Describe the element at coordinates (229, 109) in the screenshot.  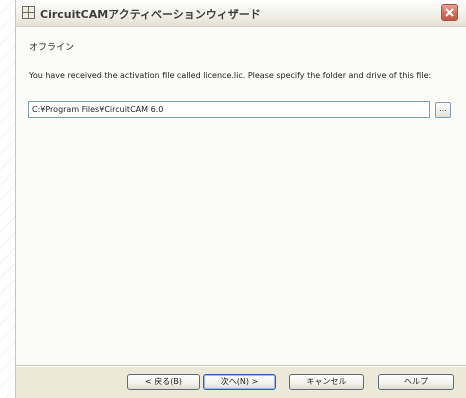
I see `folder-path-input` at that location.